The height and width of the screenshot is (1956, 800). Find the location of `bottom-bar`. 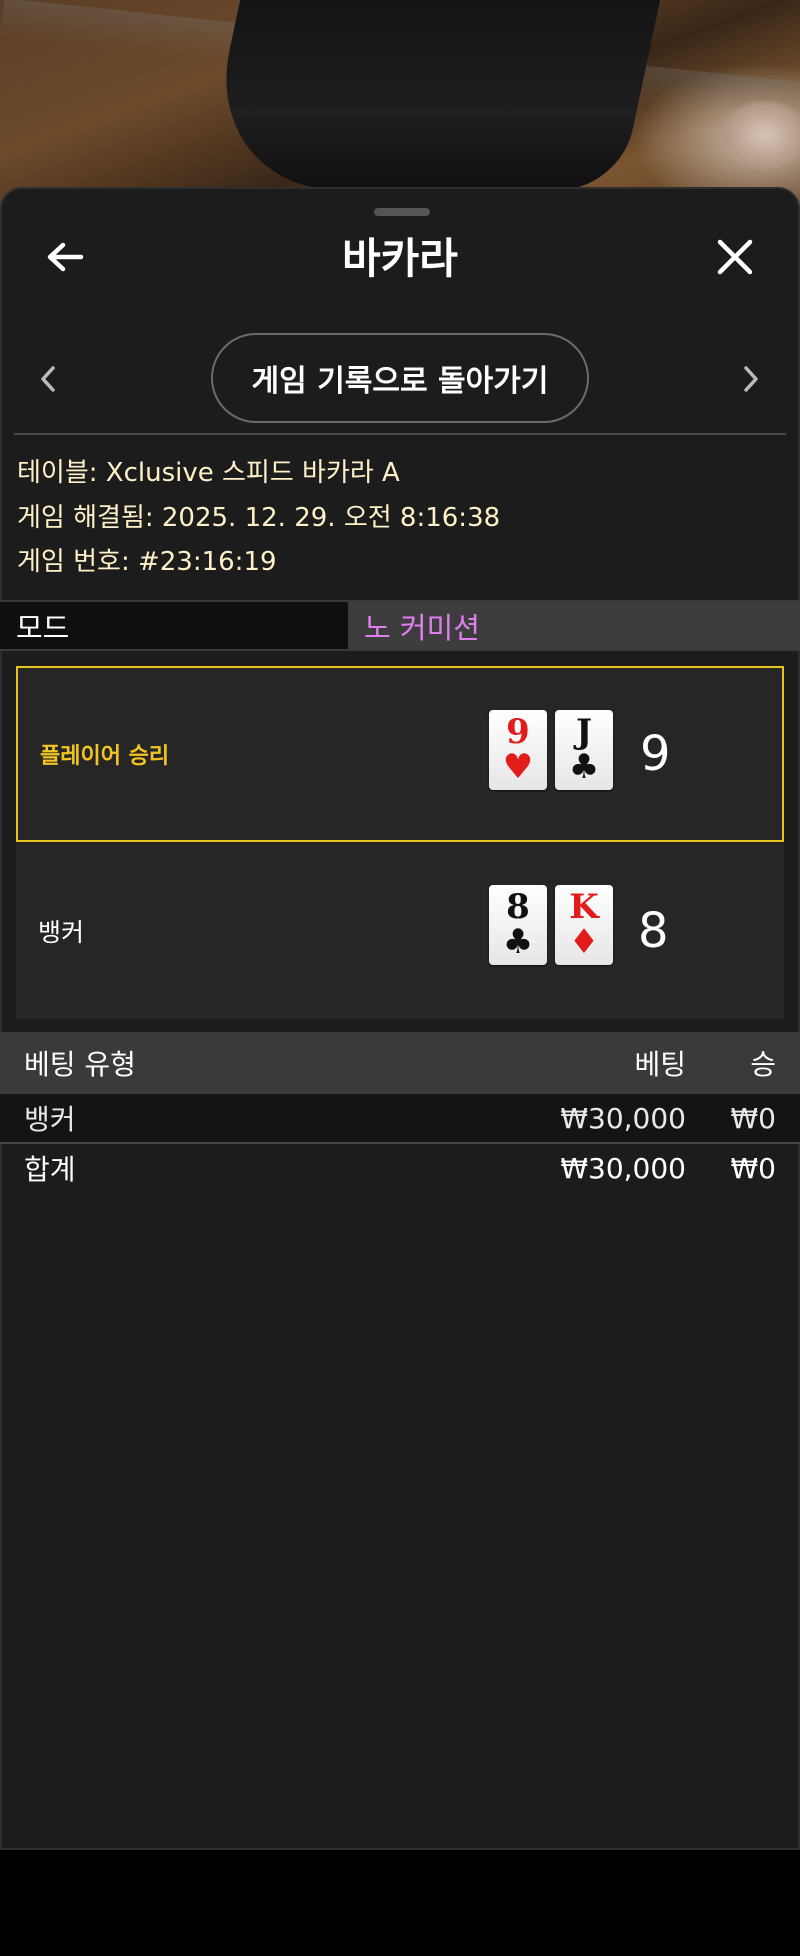

bottom-bar is located at coordinates (400, 1903).